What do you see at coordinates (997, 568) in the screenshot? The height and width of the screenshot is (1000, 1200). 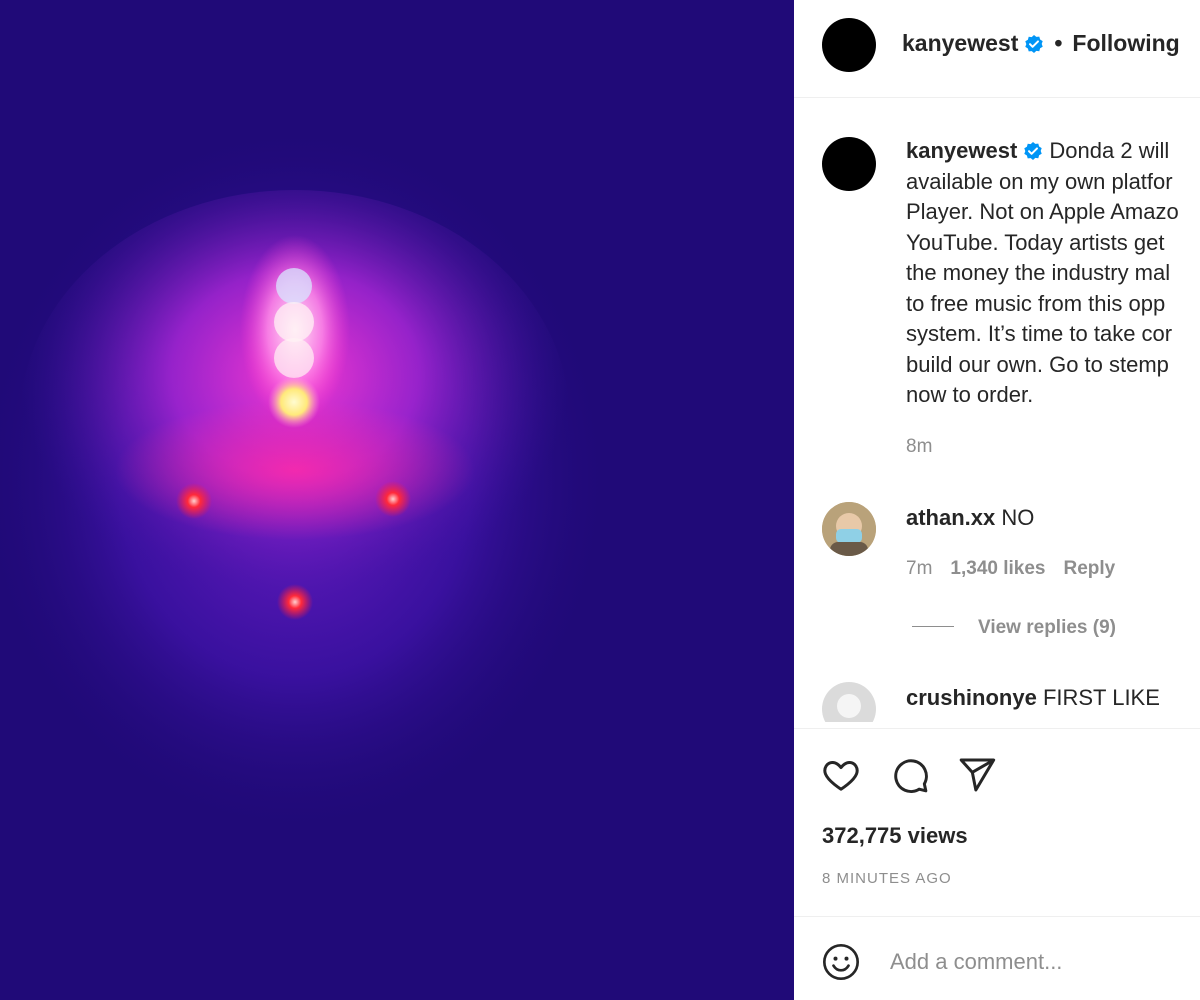 I see `comment-likes: 1,340 likes` at bounding box center [997, 568].